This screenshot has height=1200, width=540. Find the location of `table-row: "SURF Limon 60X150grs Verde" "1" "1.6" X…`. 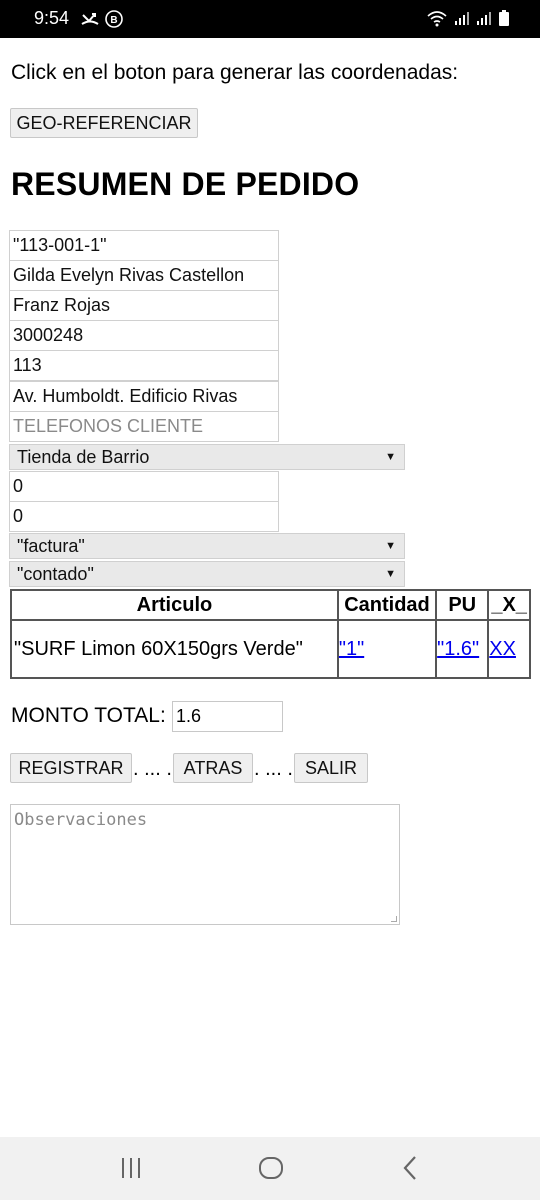

table-row: "SURF Limon 60X150grs Verde" "1" "1.6" X… is located at coordinates (270, 649).